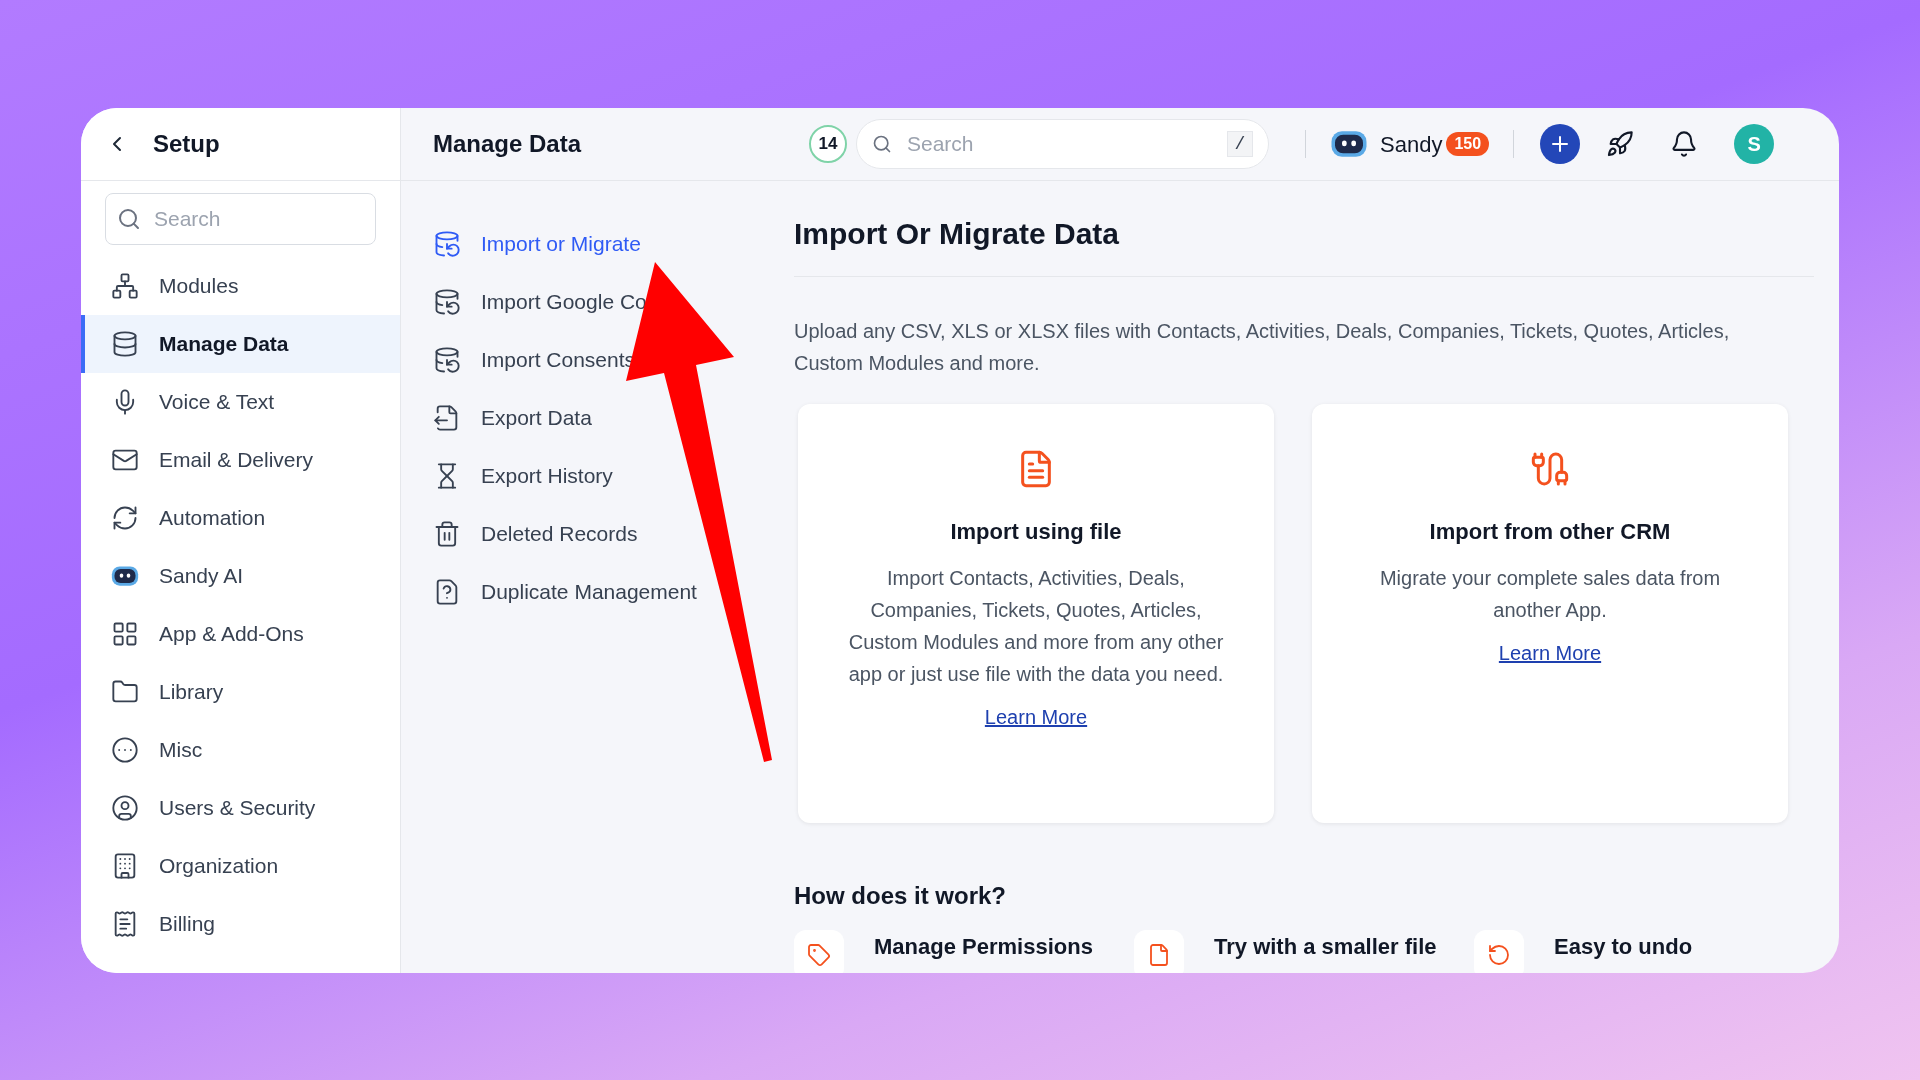  Describe the element at coordinates (186, 144) in the screenshot. I see `sidebar-title: Setup` at that location.